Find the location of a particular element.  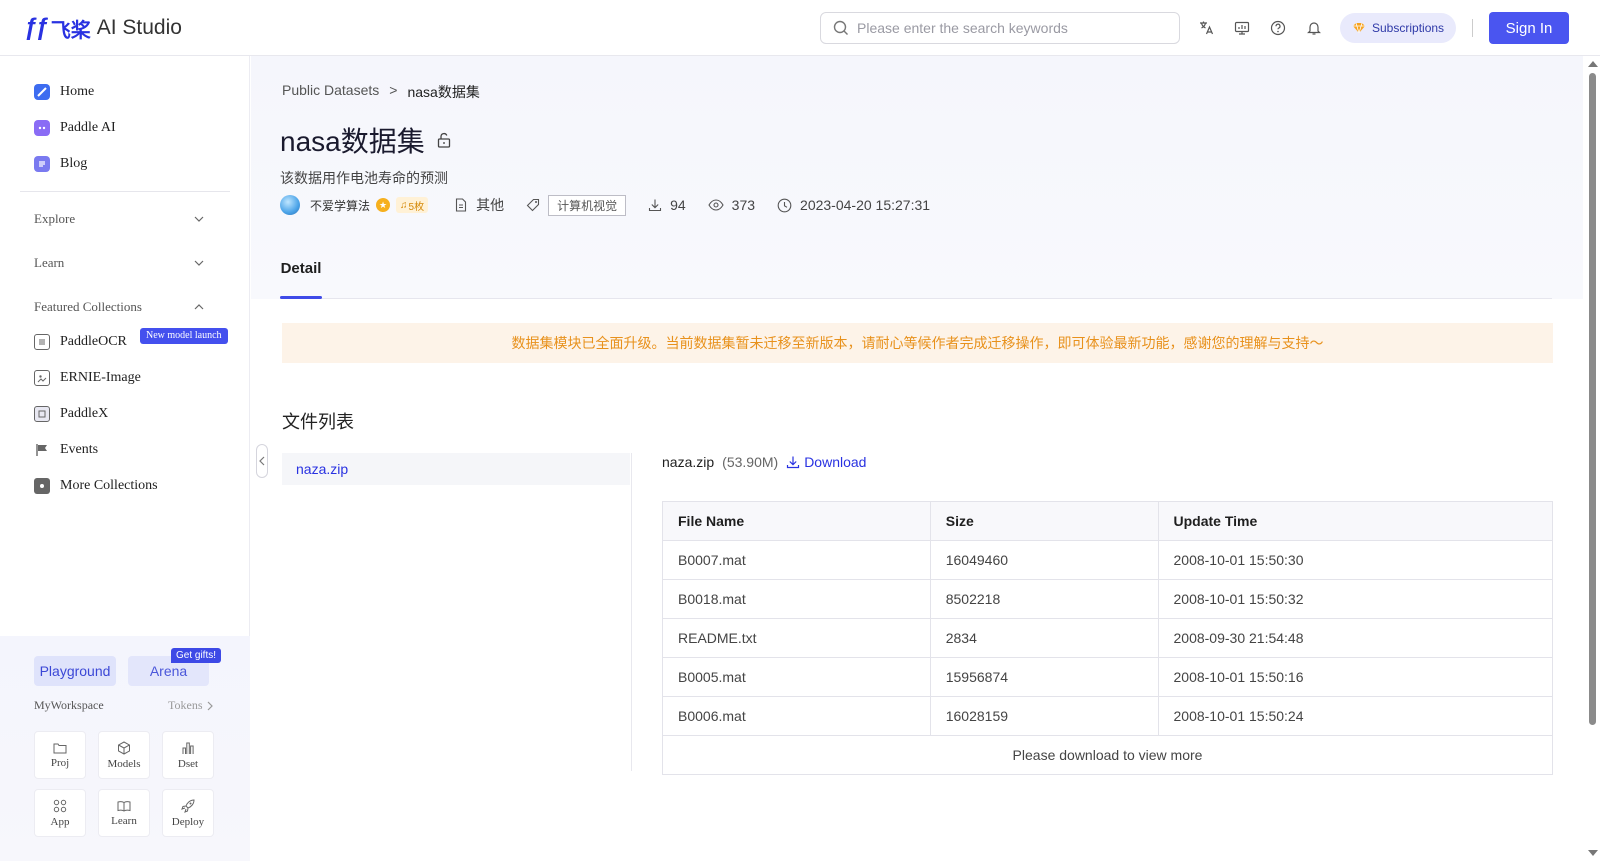

cell-file-name: B0005.mat is located at coordinates (796, 677).